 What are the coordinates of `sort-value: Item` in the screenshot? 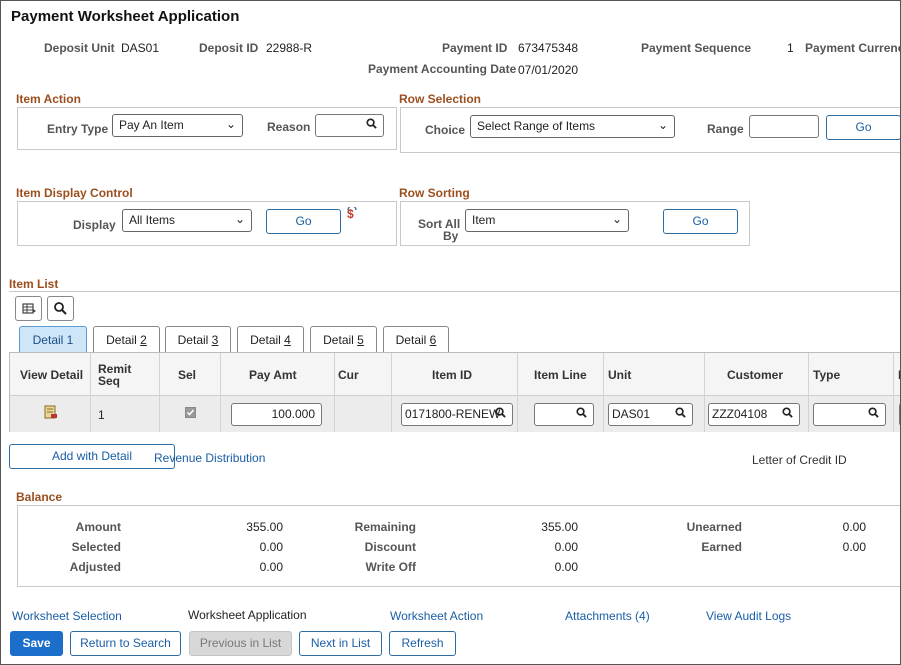 It's located at (484, 220).